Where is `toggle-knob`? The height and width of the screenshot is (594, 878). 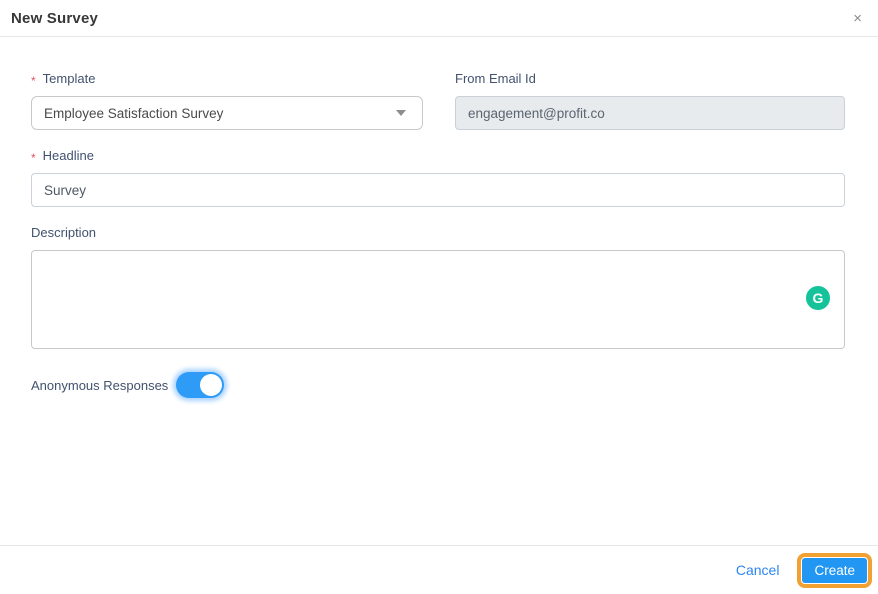
toggle-knob is located at coordinates (211, 385).